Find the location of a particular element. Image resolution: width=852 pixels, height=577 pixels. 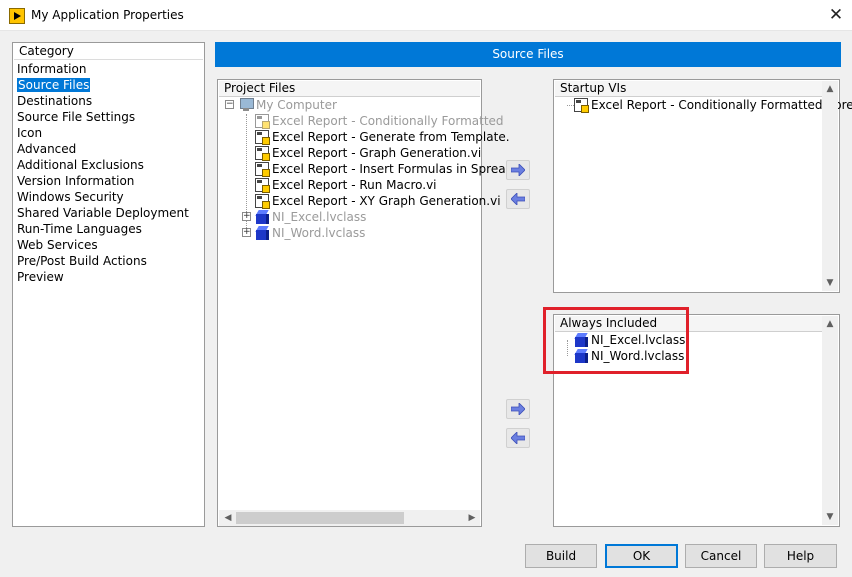

category-item-destinations: Destinations is located at coordinates (53, 101).